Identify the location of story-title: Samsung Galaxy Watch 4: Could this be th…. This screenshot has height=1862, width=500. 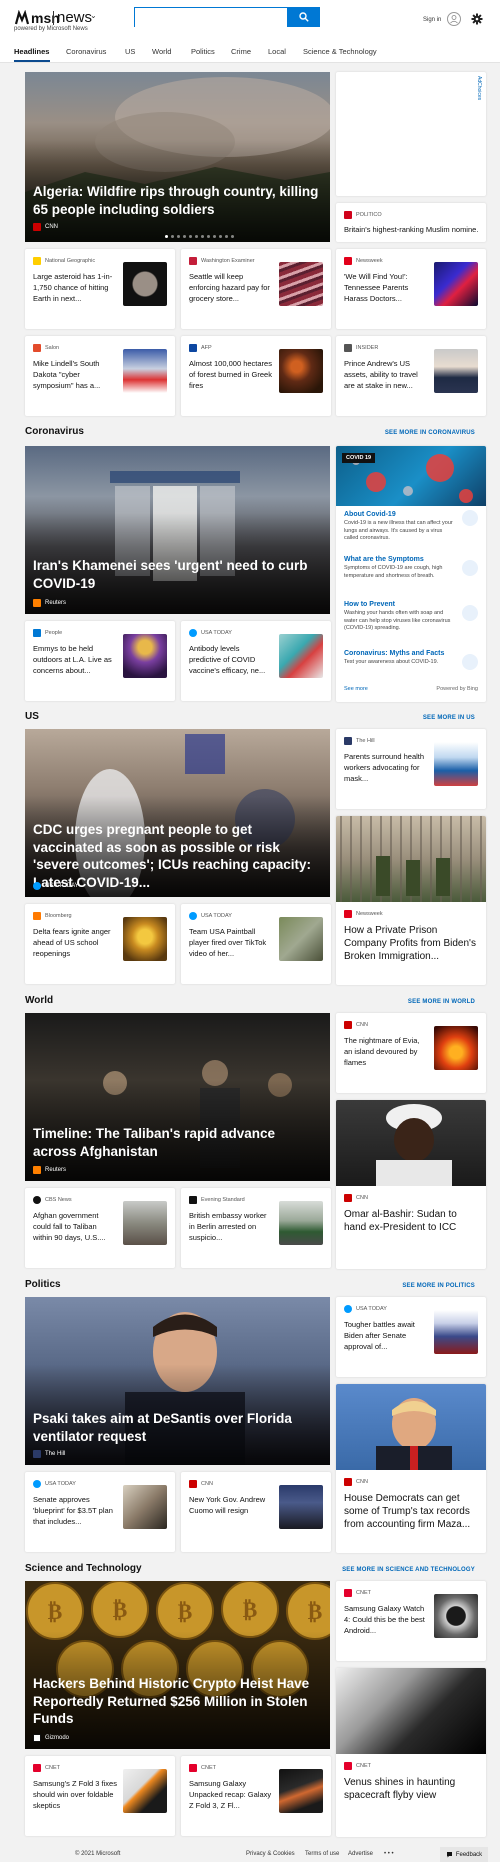
(386, 1619).